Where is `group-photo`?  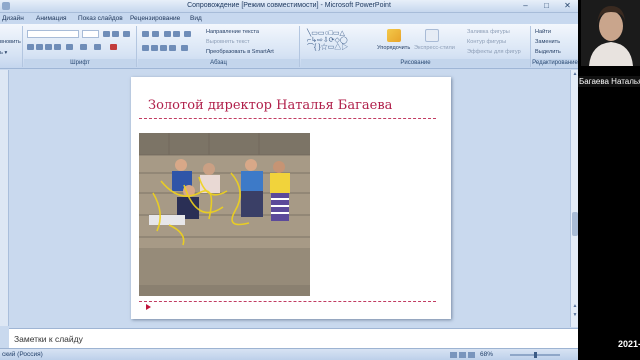 group-photo is located at coordinates (224, 214).